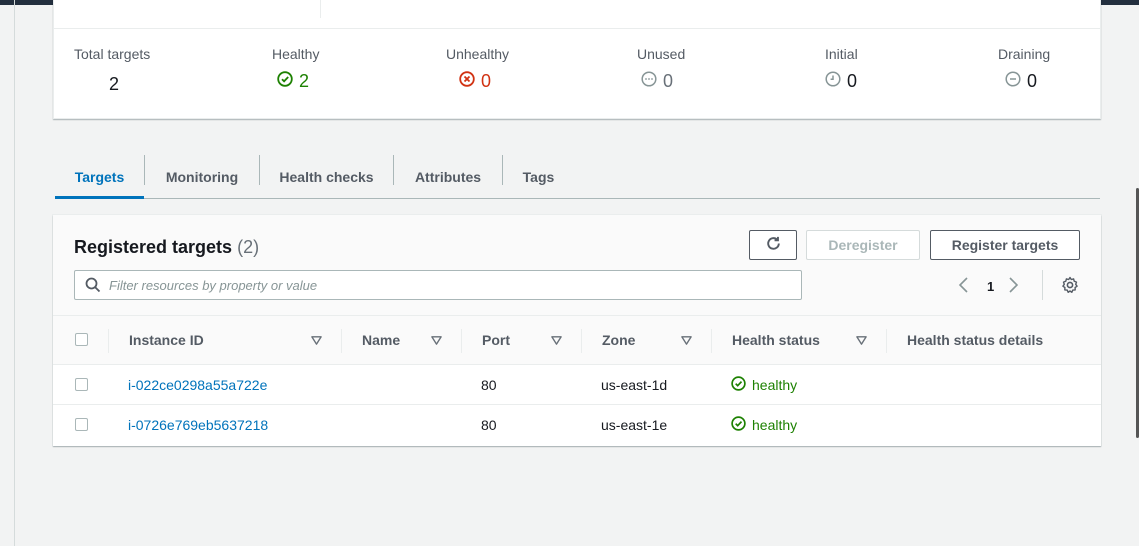 The width and height of the screenshot is (1139, 546). What do you see at coordinates (1070, 286) in the screenshot?
I see `gear-icon` at bounding box center [1070, 286].